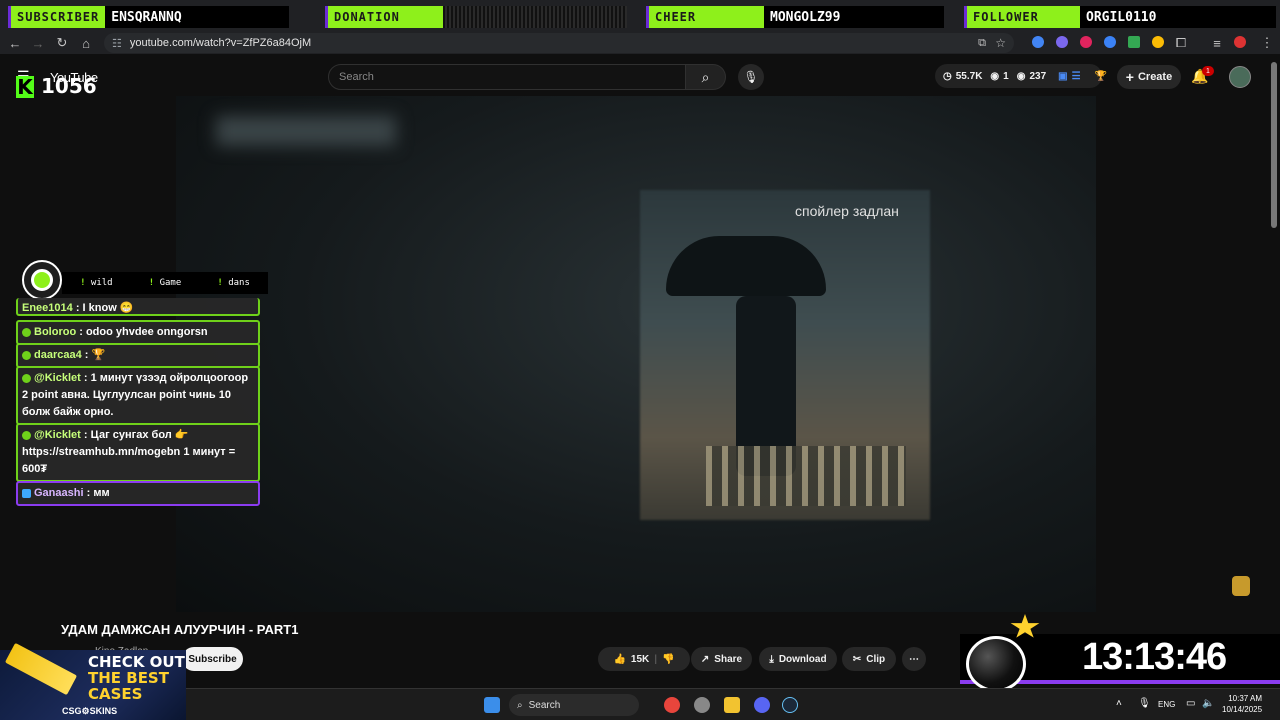 The image size is (1280, 720). What do you see at coordinates (672, 705) in the screenshot?
I see `chrome-icon` at bounding box center [672, 705].